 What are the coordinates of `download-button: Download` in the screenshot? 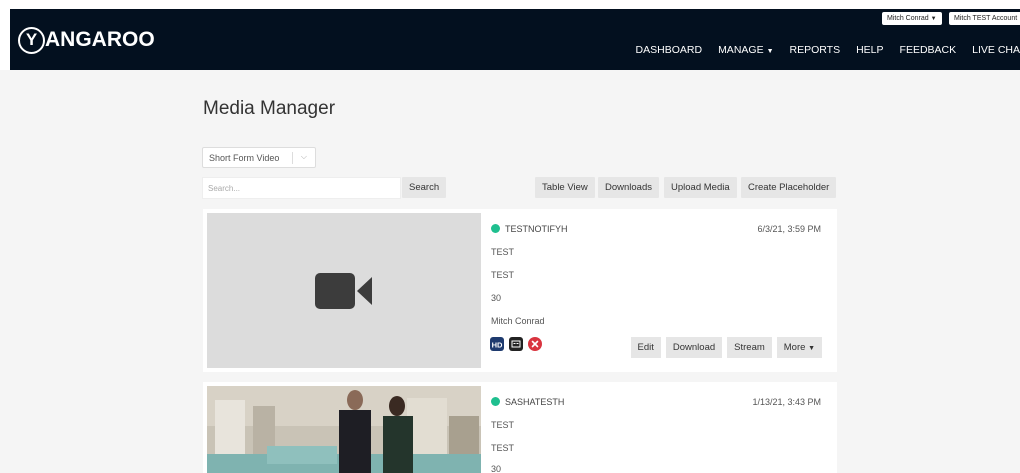 It's located at (694, 347).